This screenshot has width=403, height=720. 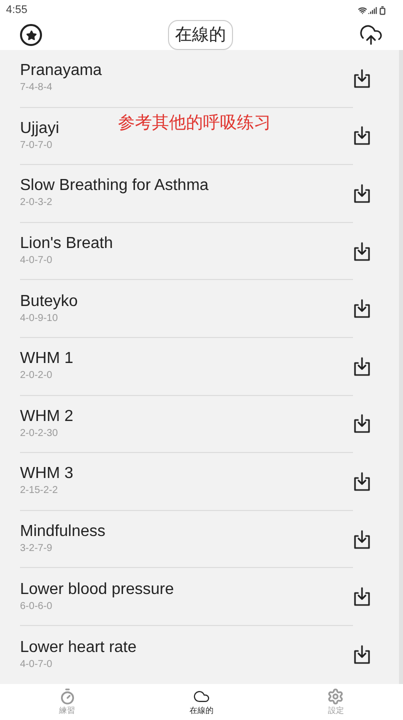 I want to click on exercise-name: Slow Breathing for Asthma, so click(x=114, y=186).